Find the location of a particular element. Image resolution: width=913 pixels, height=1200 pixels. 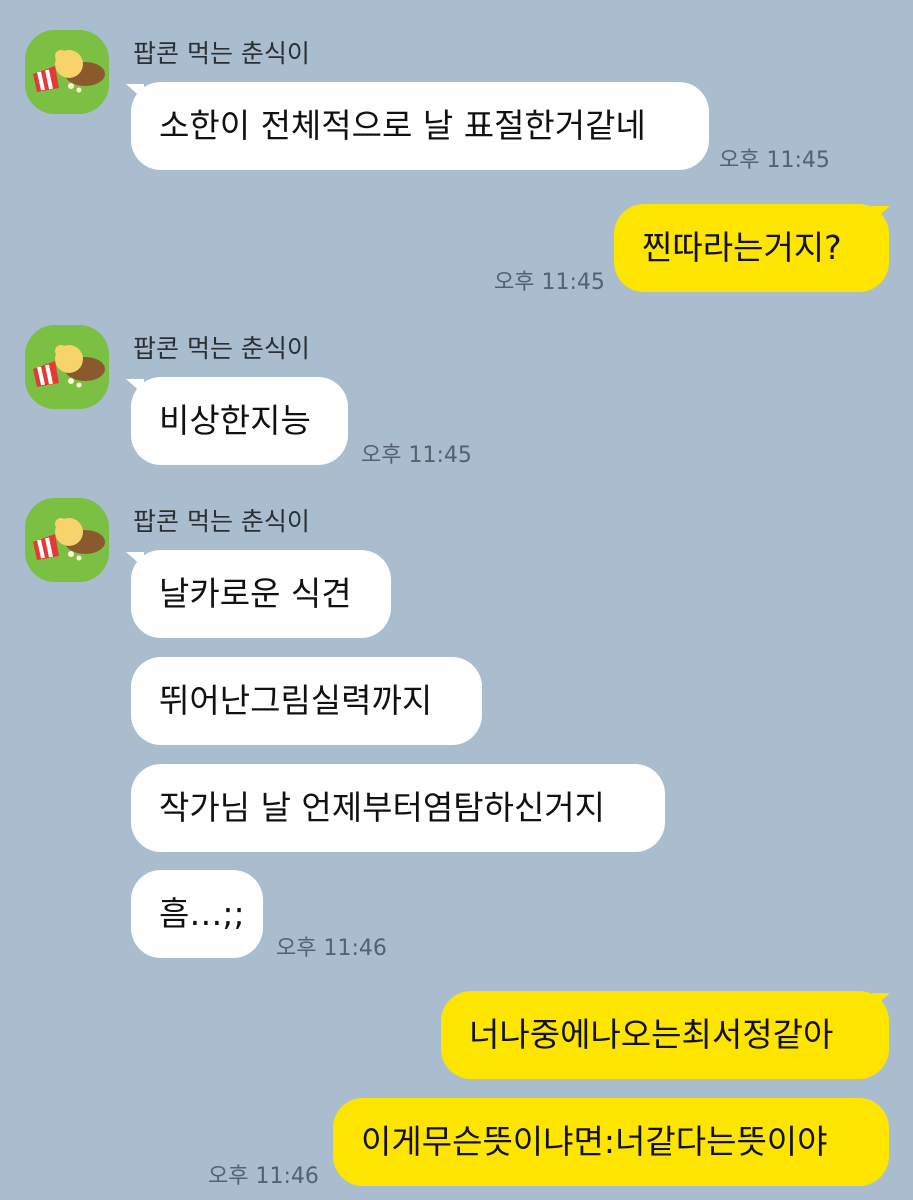

message-bubble: 비상한지능 is located at coordinates (239, 421).